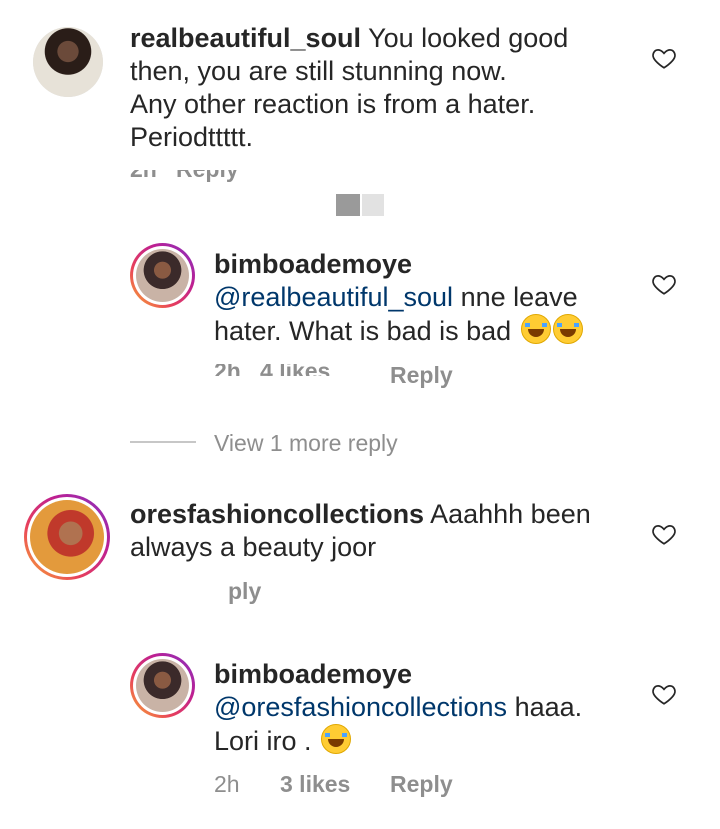 Image resolution: width=720 pixels, height=829 pixels. What do you see at coordinates (468, 38) in the screenshot?
I see `comment-body-line: You looked good` at bounding box center [468, 38].